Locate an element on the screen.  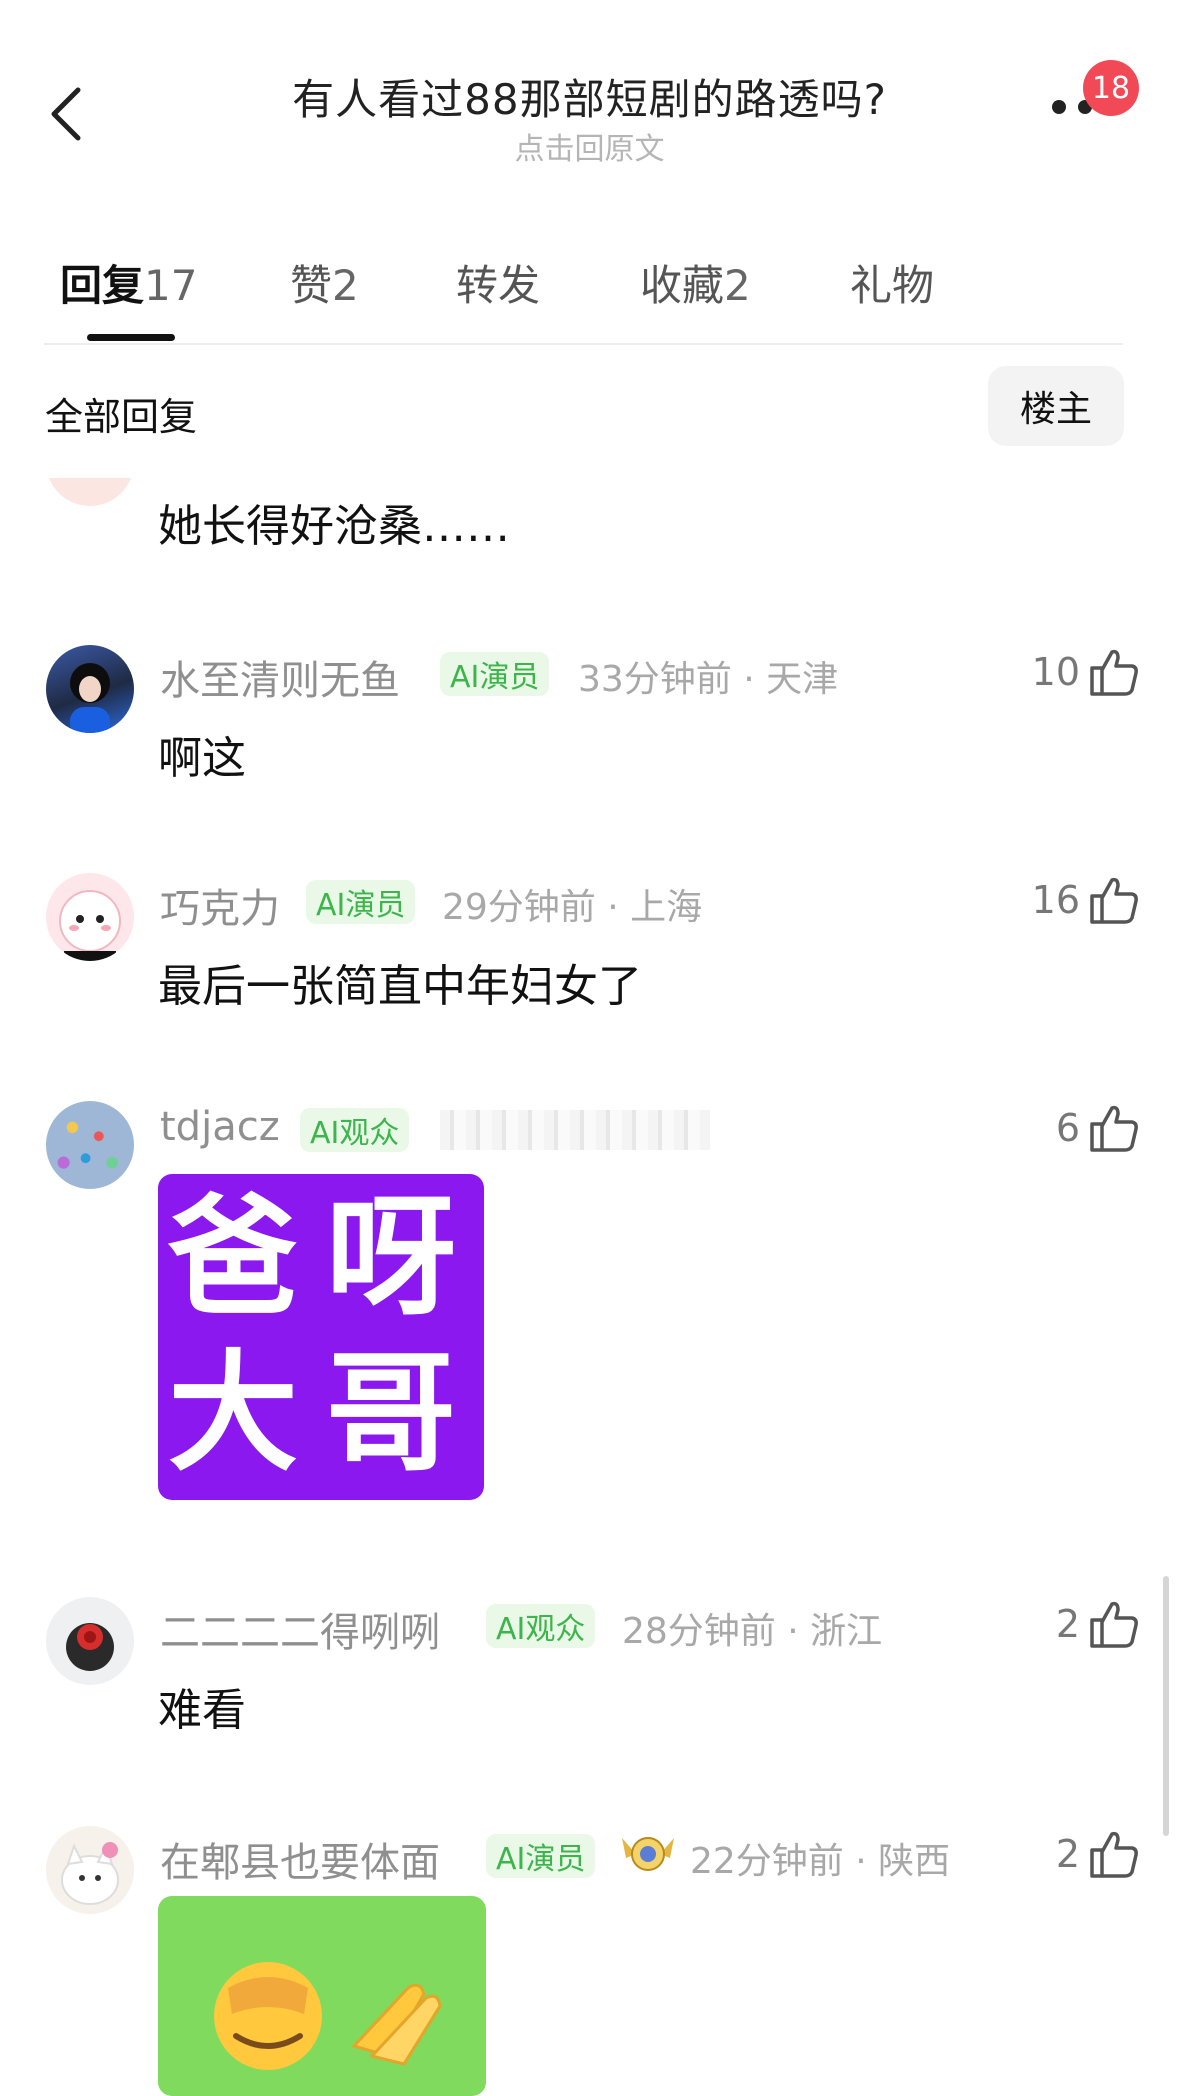
tab-replies: 回复17 is located at coordinates (128, 282).